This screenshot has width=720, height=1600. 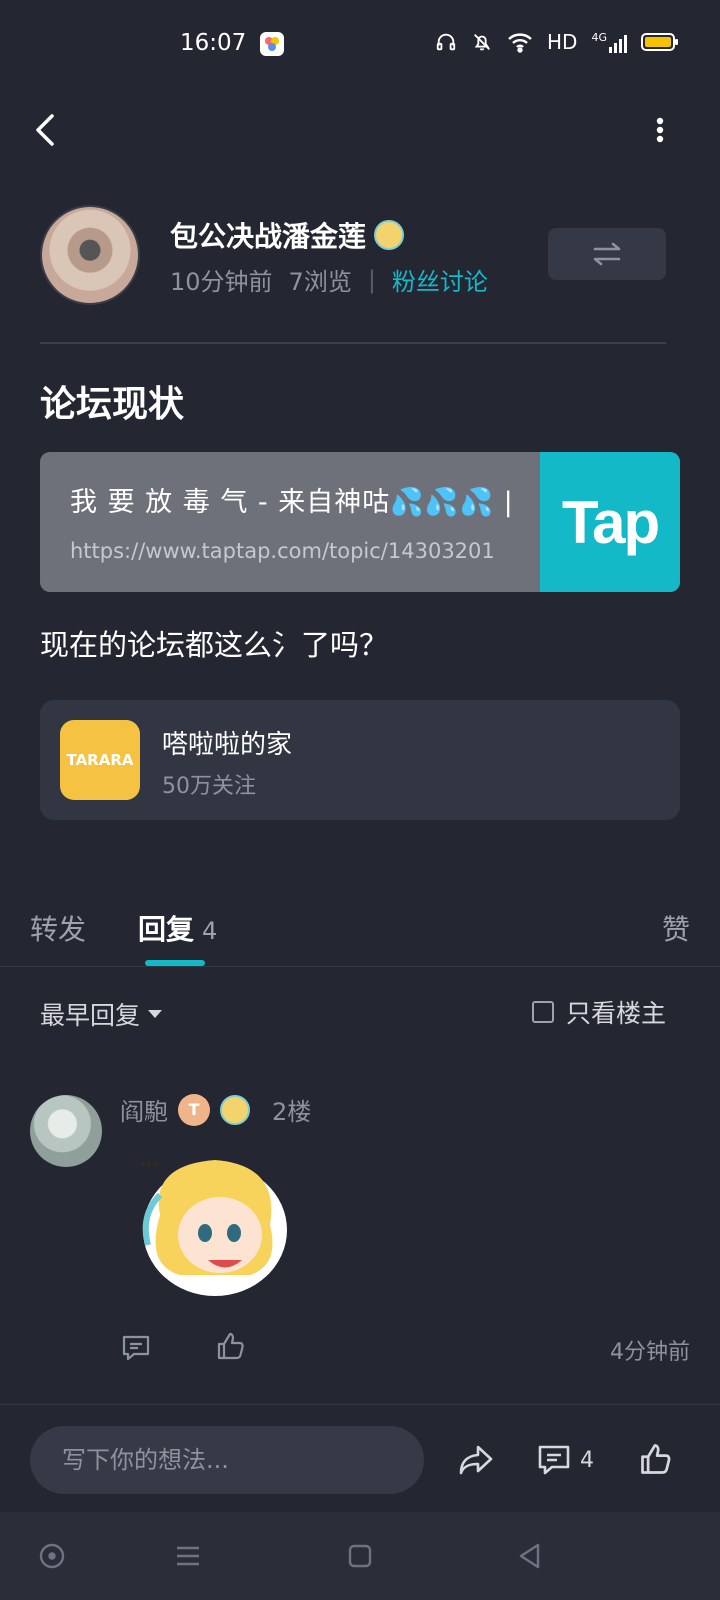 I want to click on header-divider, so click(x=353, y=343).